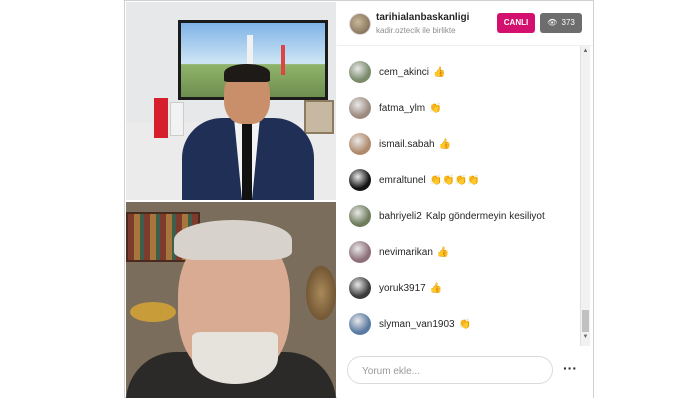  I want to click on comment-item: ismail.sabah 👍, so click(400, 144).